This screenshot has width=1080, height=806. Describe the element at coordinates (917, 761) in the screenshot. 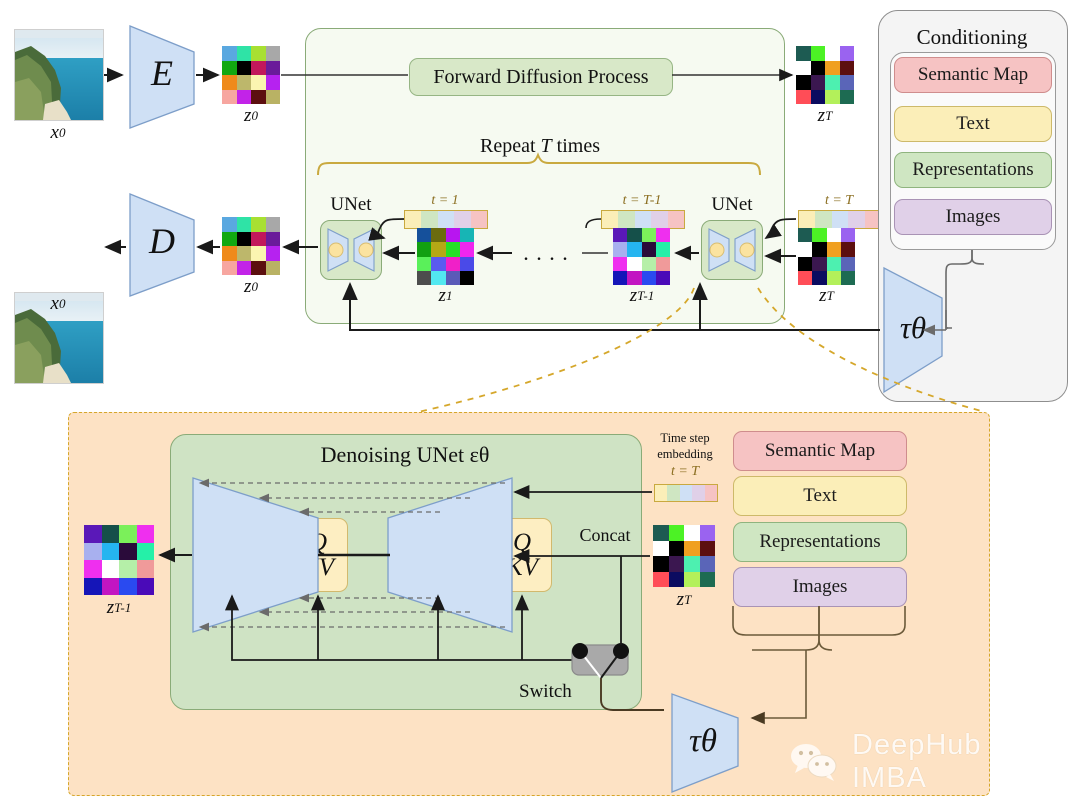

I see `watermark-text: DeepHub IMBA` at that location.